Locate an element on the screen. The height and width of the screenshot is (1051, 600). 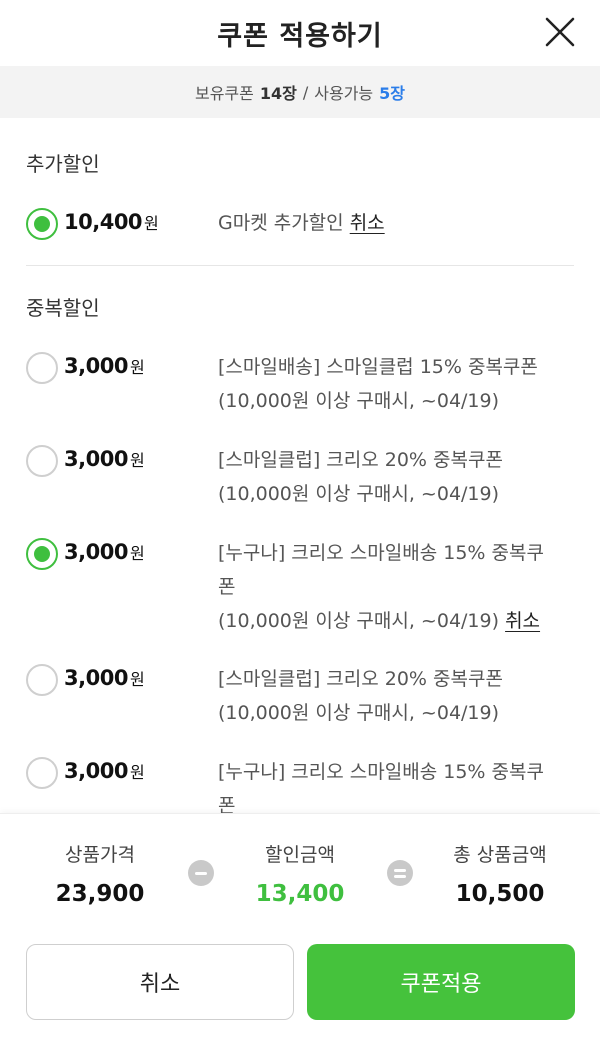
section-title-duplicate: 중복할인 is located at coordinates (63, 308).